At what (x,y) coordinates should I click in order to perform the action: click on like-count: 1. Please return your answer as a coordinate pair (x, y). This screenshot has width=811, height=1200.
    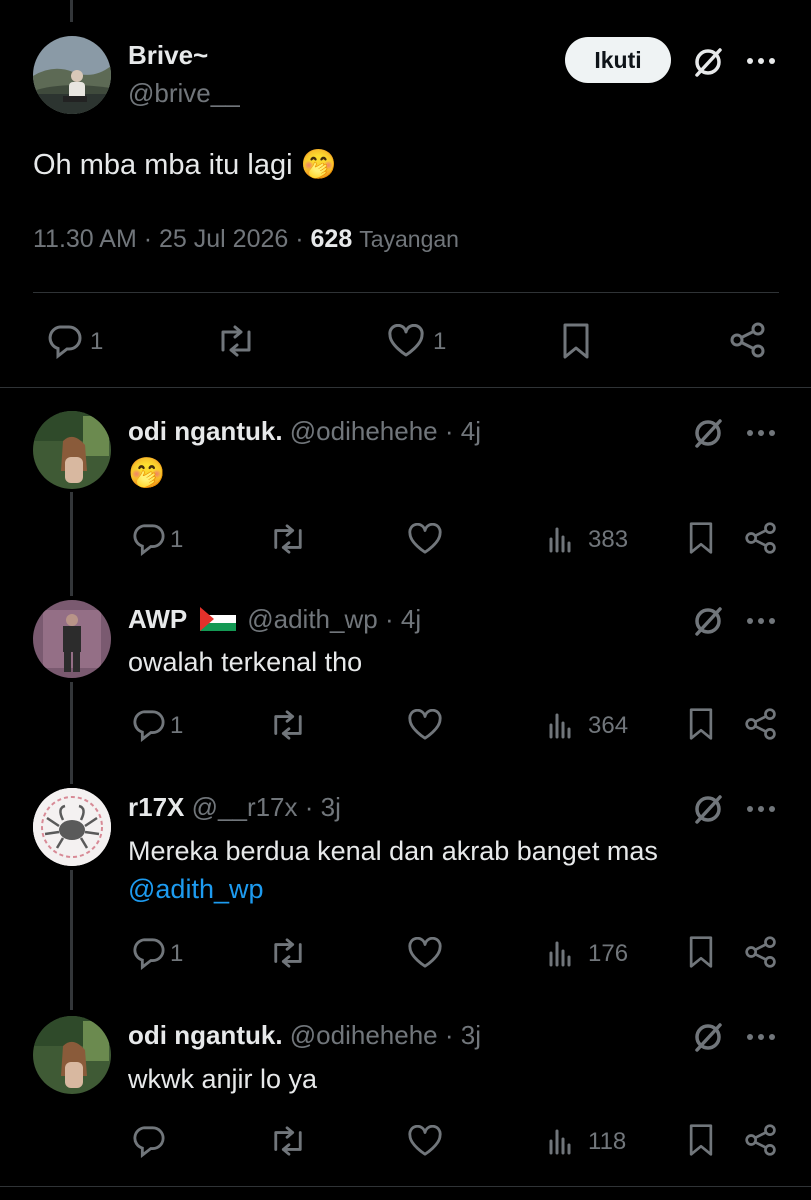
    Looking at the image, I should click on (440, 341).